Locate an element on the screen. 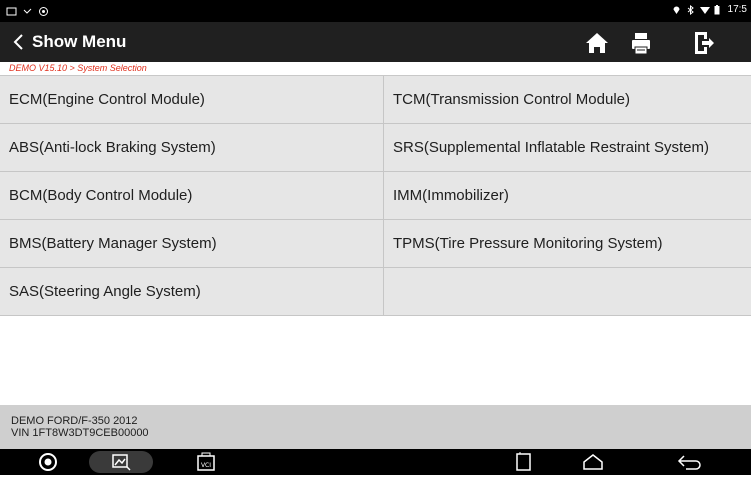  vehicle-vin: VIN 1FT8W3DT9CEB00000 is located at coordinates (80, 433).